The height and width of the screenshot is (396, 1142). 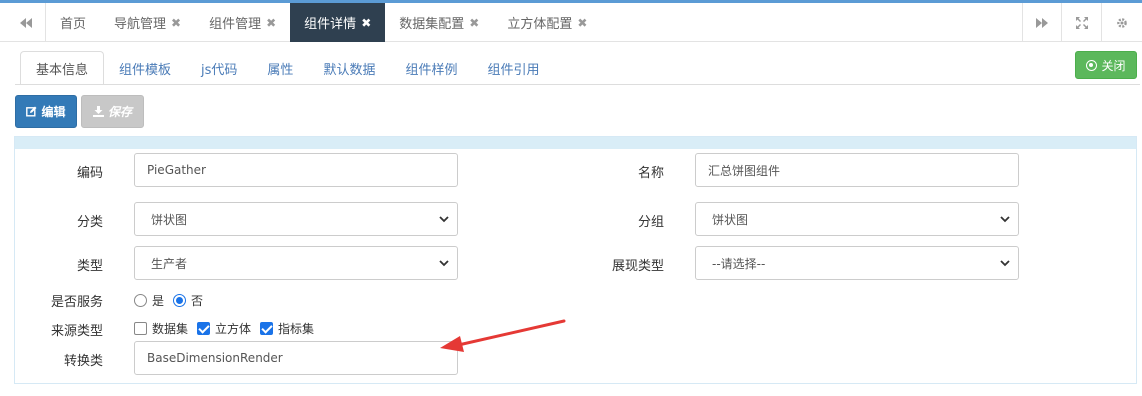 I want to click on checkbox-dataset-label: 数据集, so click(x=170, y=329).